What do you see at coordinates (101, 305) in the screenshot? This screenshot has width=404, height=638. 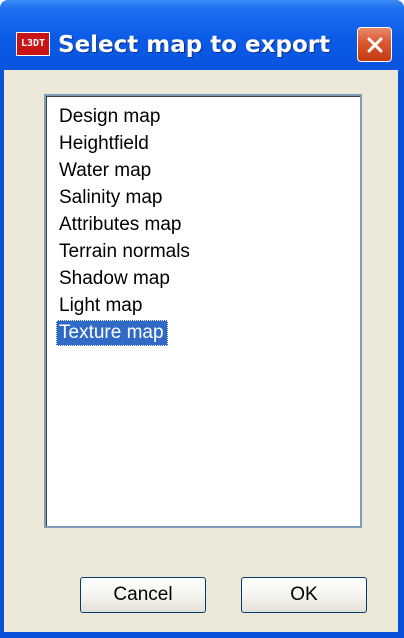 I see `list-item-label: Light map` at bounding box center [101, 305].